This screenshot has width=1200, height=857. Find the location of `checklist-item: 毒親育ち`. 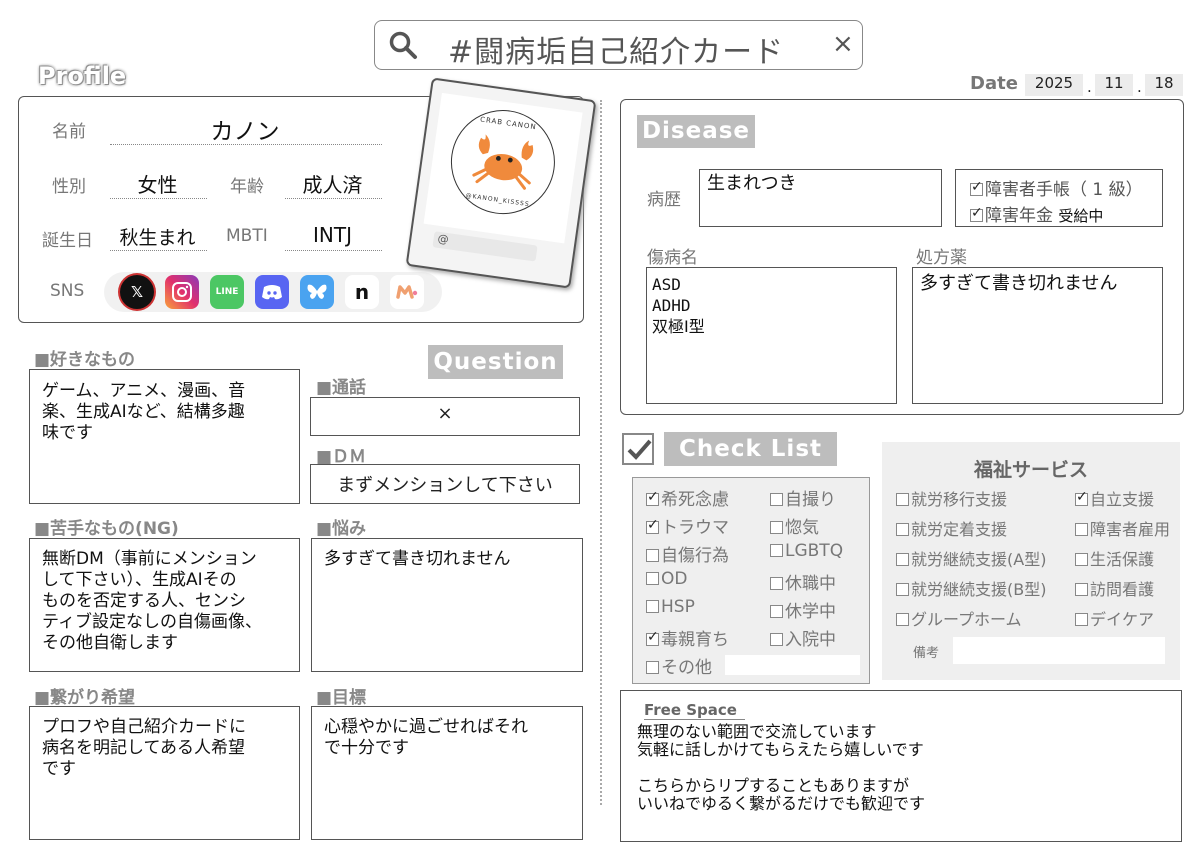

checklist-item: 毒親育ち is located at coordinates (687, 637).